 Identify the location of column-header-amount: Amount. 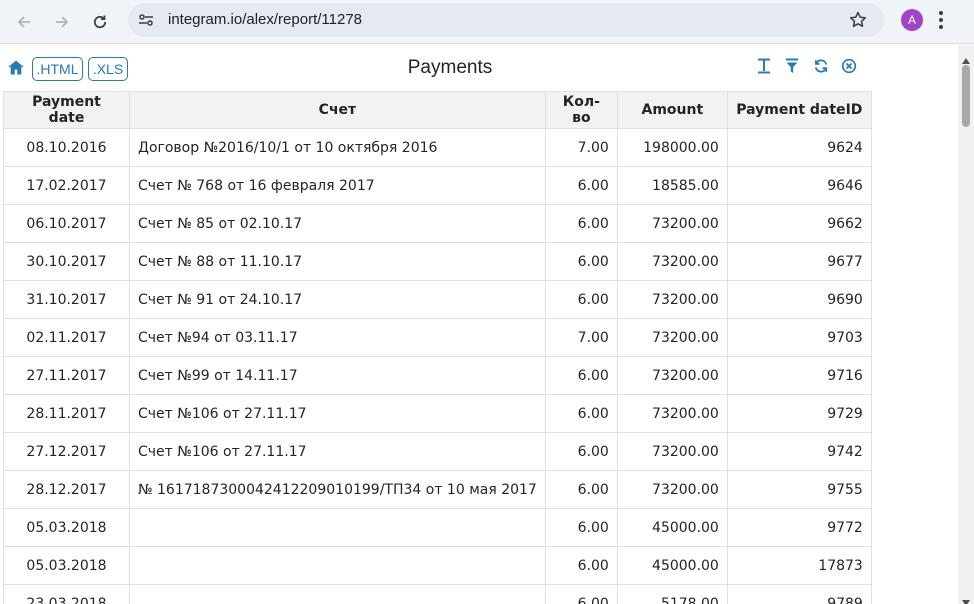
(672, 110).